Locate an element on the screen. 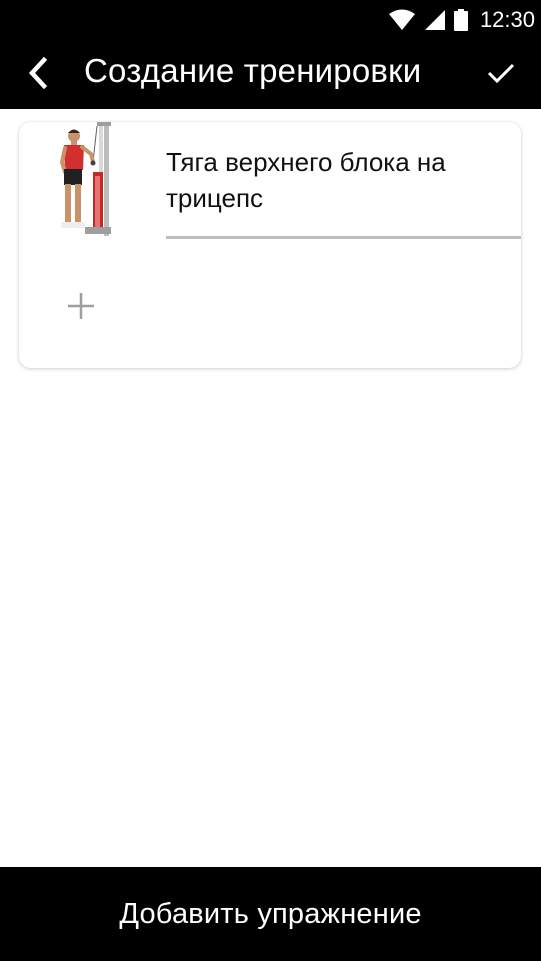  status-bar: 12:30 is located at coordinates (270, 20).